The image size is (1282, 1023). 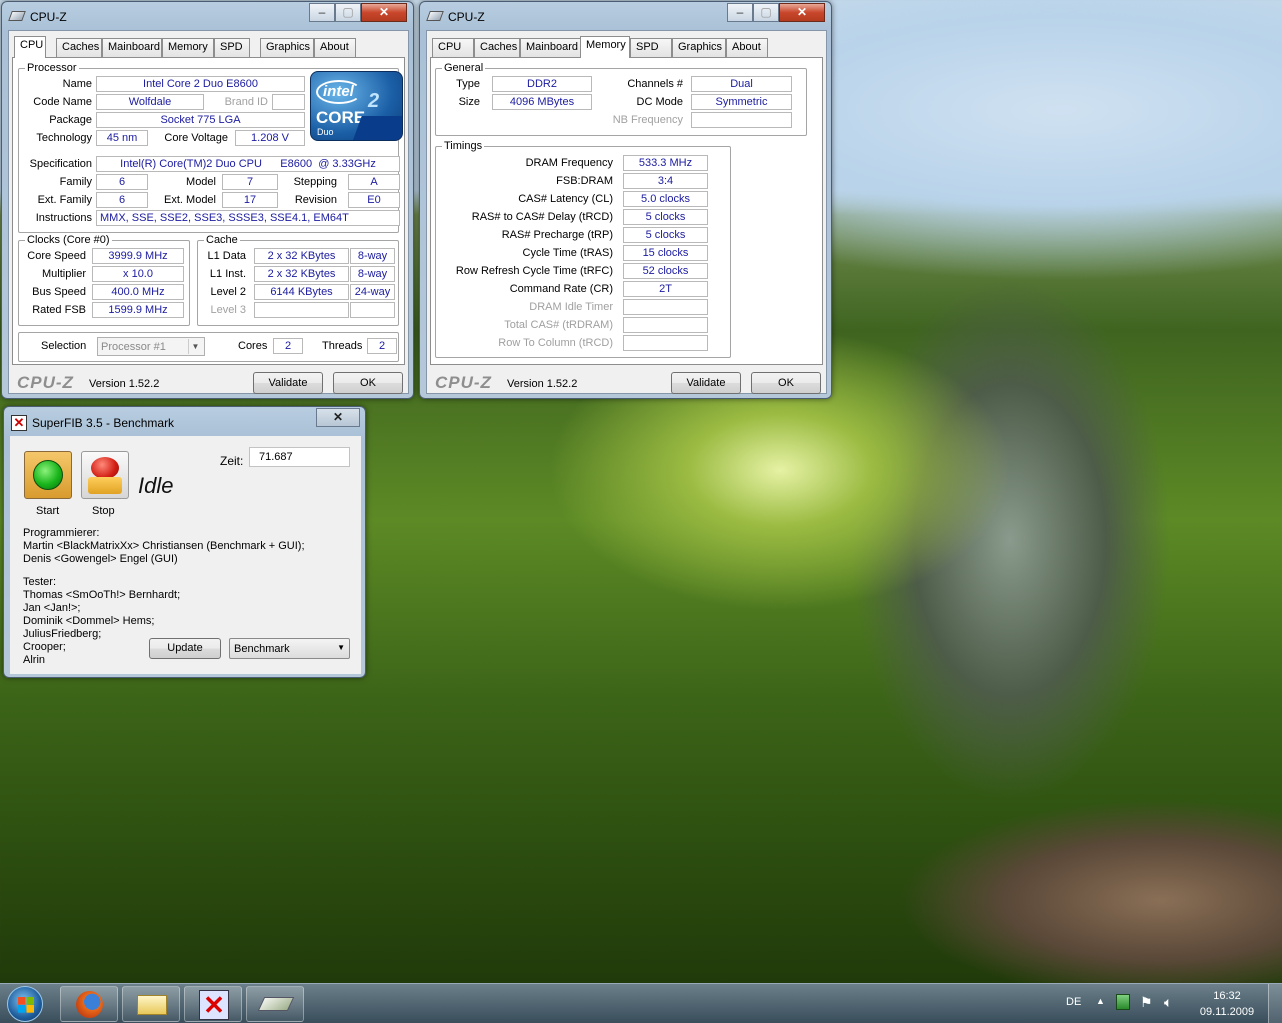 What do you see at coordinates (151, 1004) in the screenshot?
I see `taskbar-mail` at bounding box center [151, 1004].